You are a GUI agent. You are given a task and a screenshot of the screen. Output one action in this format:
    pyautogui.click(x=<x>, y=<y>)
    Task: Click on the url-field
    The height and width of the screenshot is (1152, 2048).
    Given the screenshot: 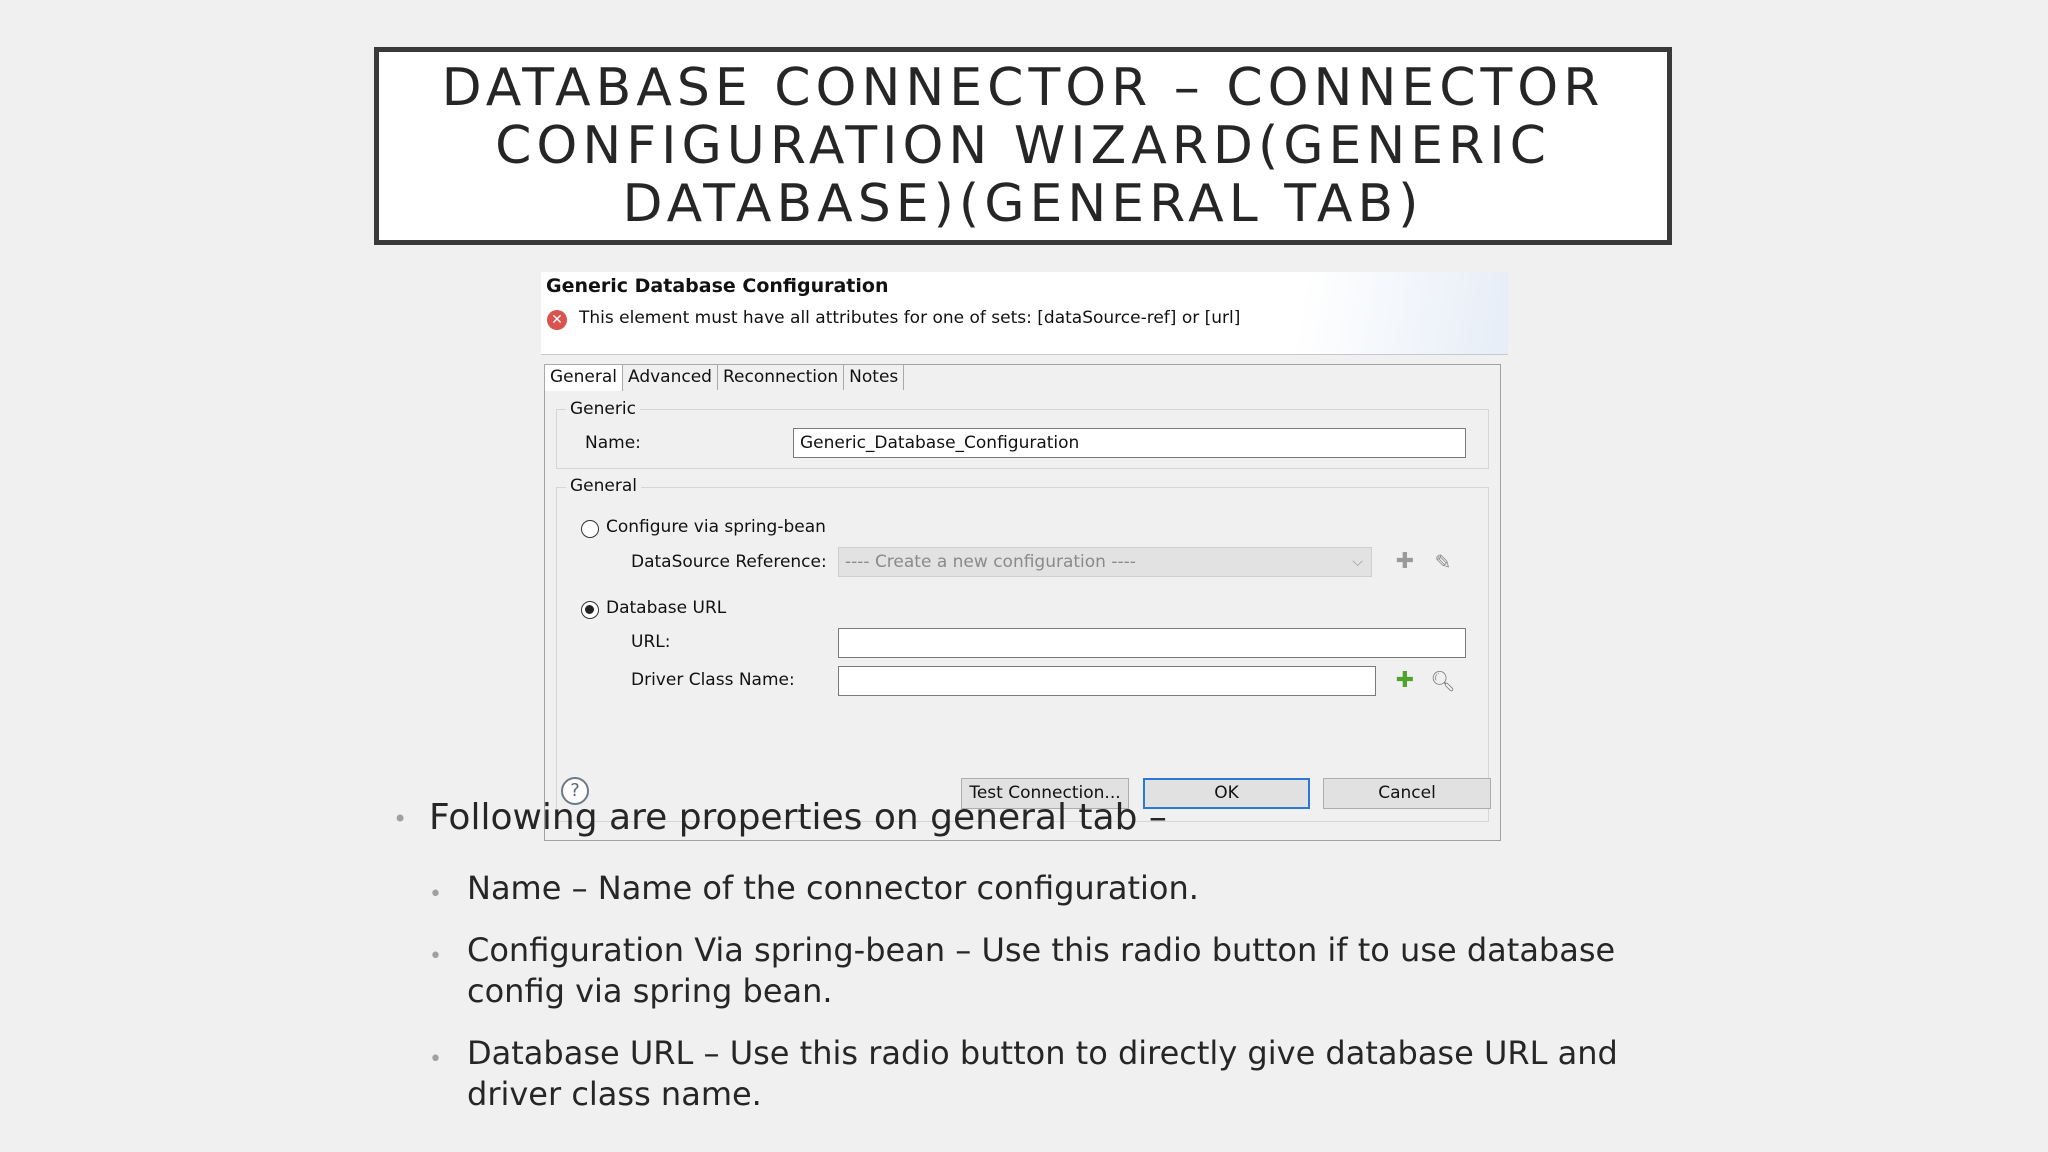 What is the action you would take?
    pyautogui.click(x=1152, y=643)
    